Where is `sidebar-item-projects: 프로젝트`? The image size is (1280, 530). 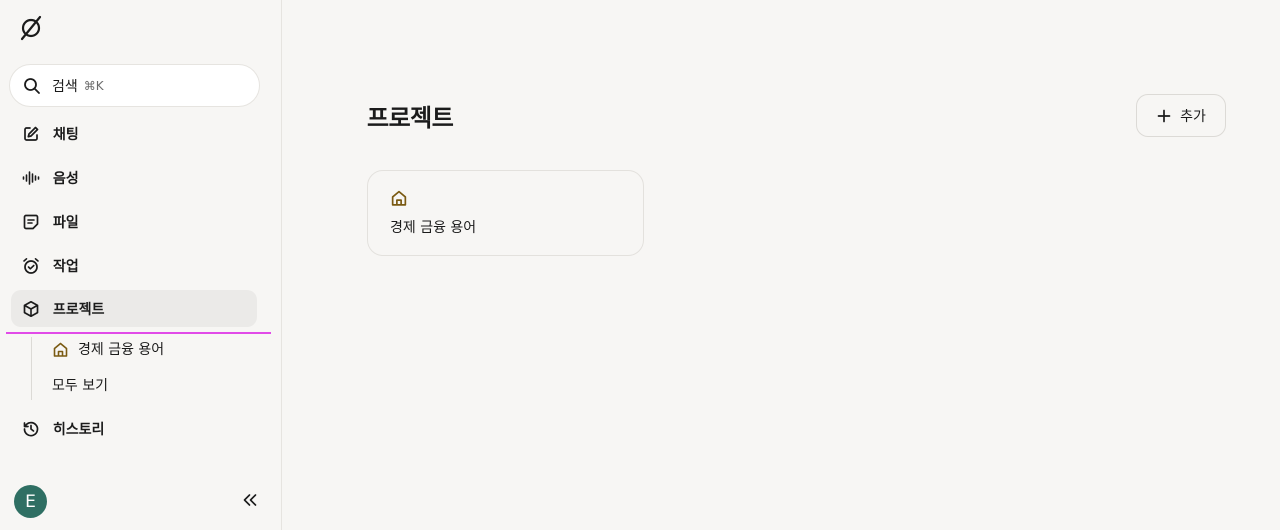 sidebar-item-projects: 프로젝트 is located at coordinates (134, 308).